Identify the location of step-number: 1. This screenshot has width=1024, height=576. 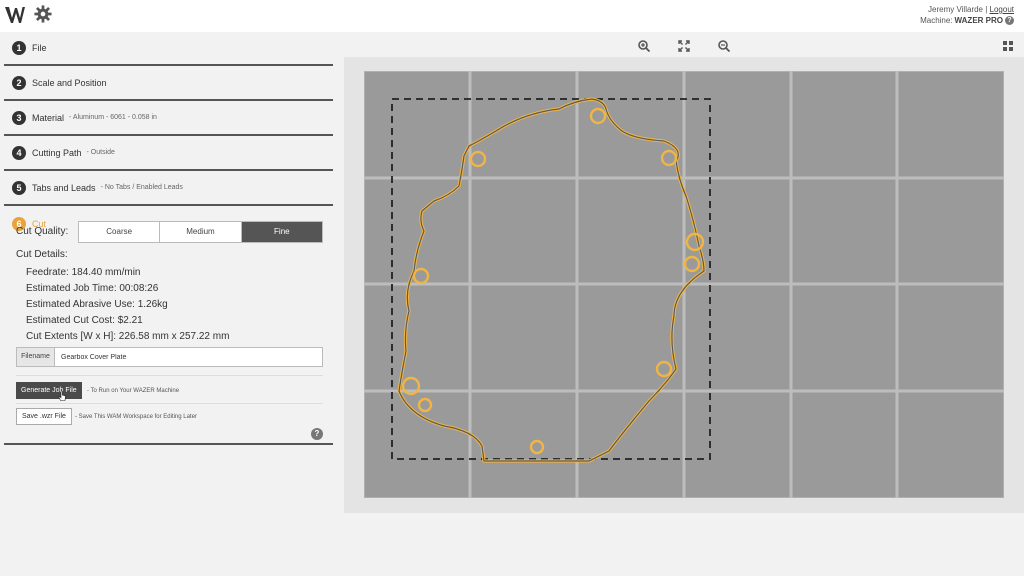
(19, 47).